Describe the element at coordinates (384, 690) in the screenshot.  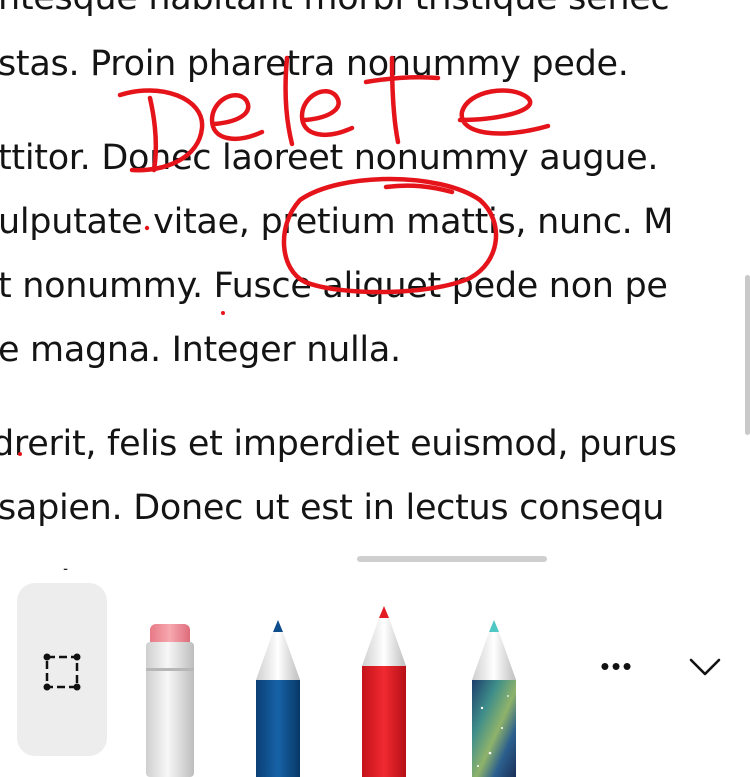
I see `pen-red-icon` at that location.